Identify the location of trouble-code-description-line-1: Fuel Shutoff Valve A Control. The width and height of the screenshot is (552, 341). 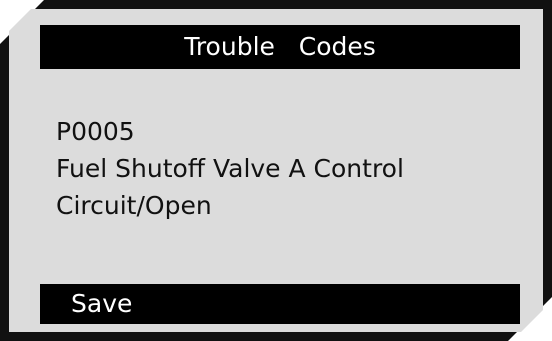
(230, 168).